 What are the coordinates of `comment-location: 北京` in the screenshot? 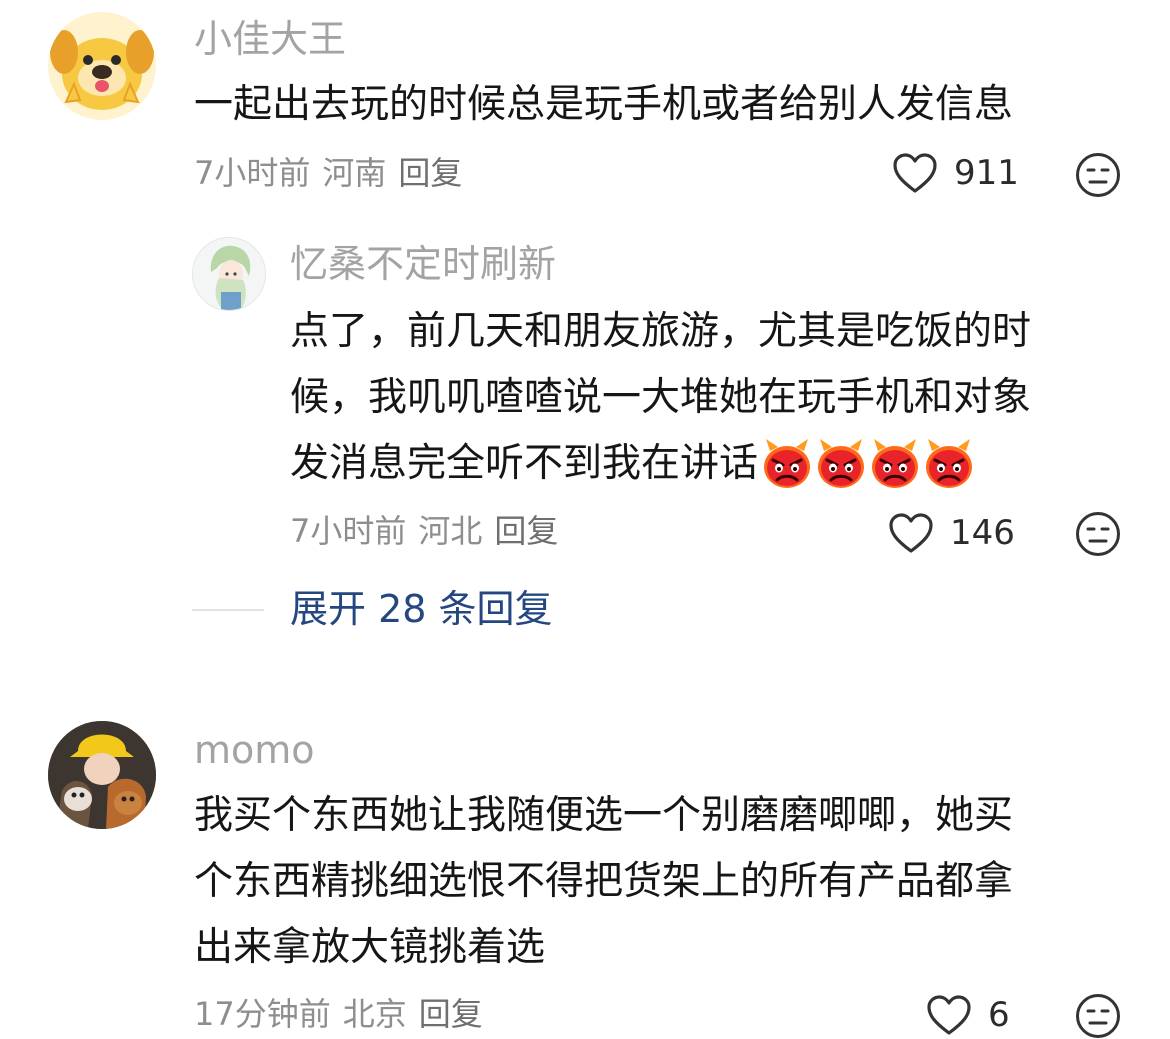 It's located at (374, 1014).